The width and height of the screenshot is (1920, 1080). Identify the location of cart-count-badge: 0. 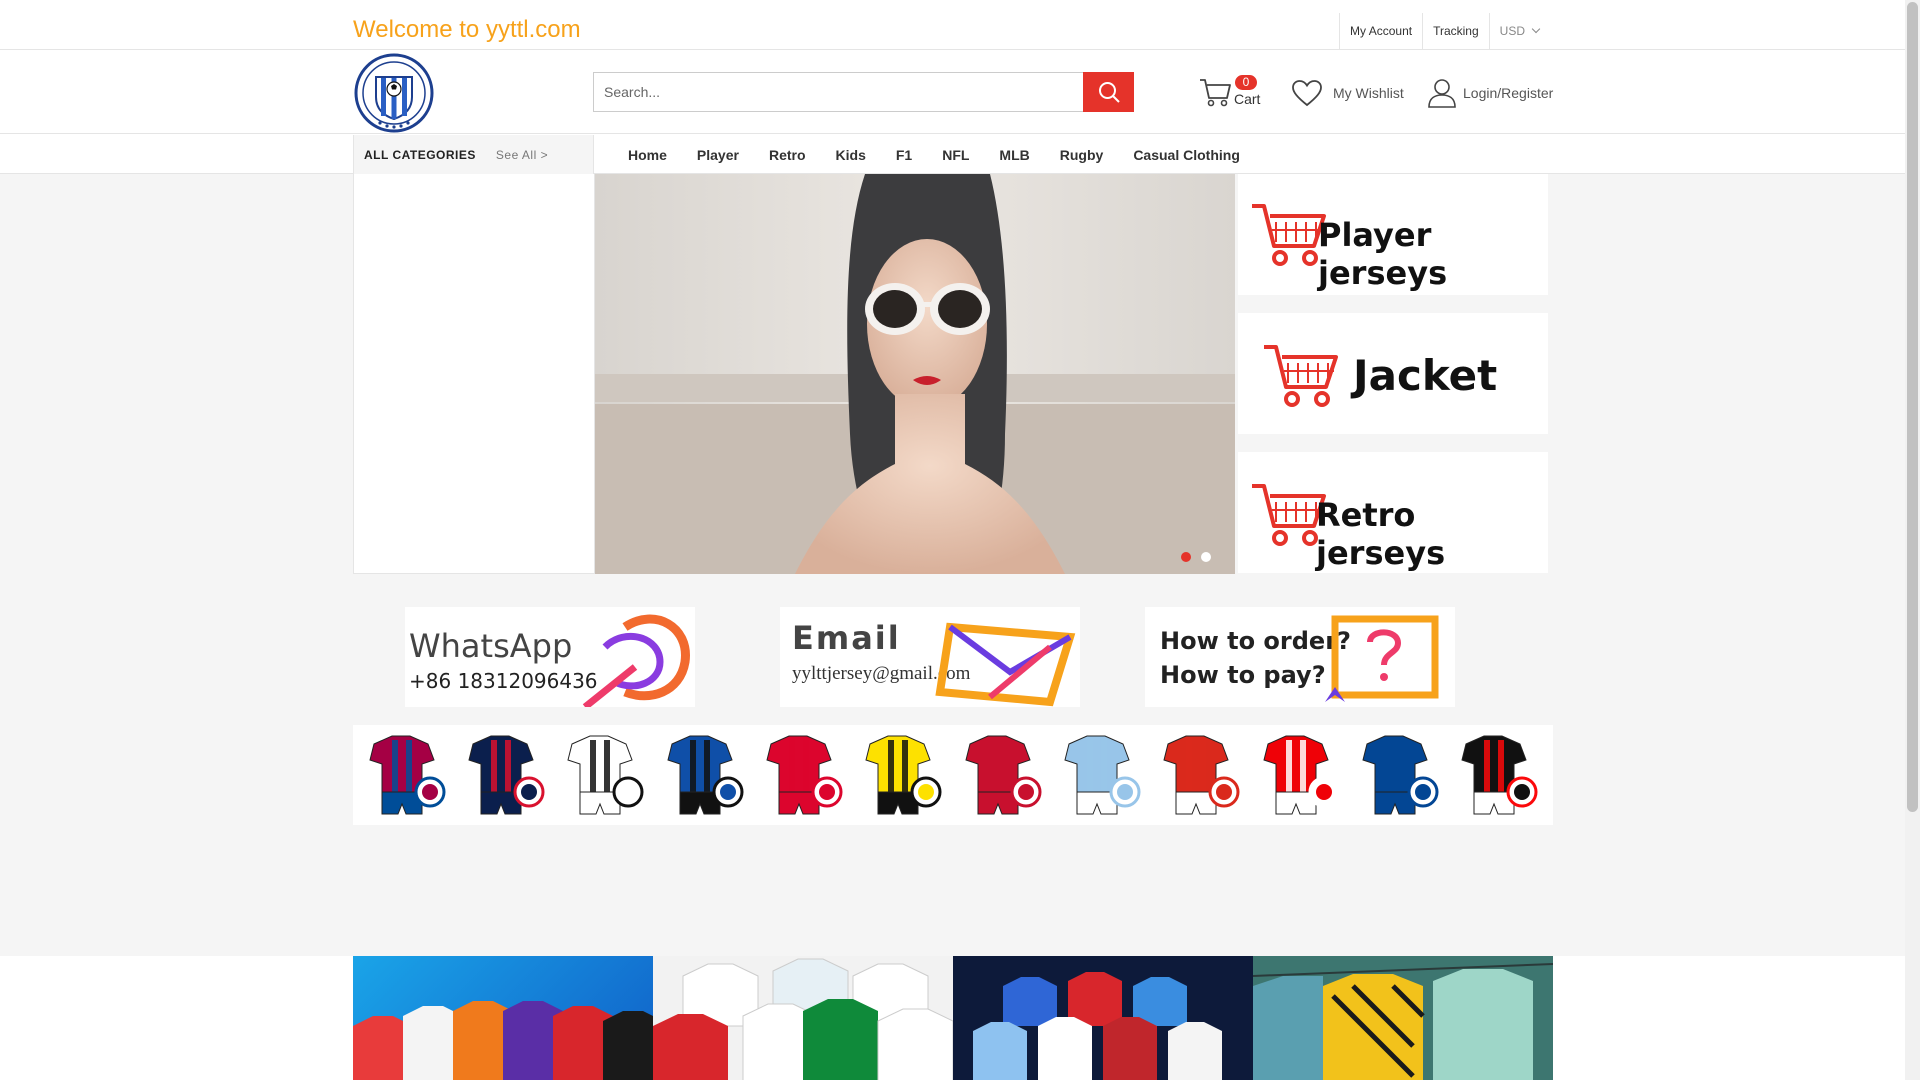
(1246, 82).